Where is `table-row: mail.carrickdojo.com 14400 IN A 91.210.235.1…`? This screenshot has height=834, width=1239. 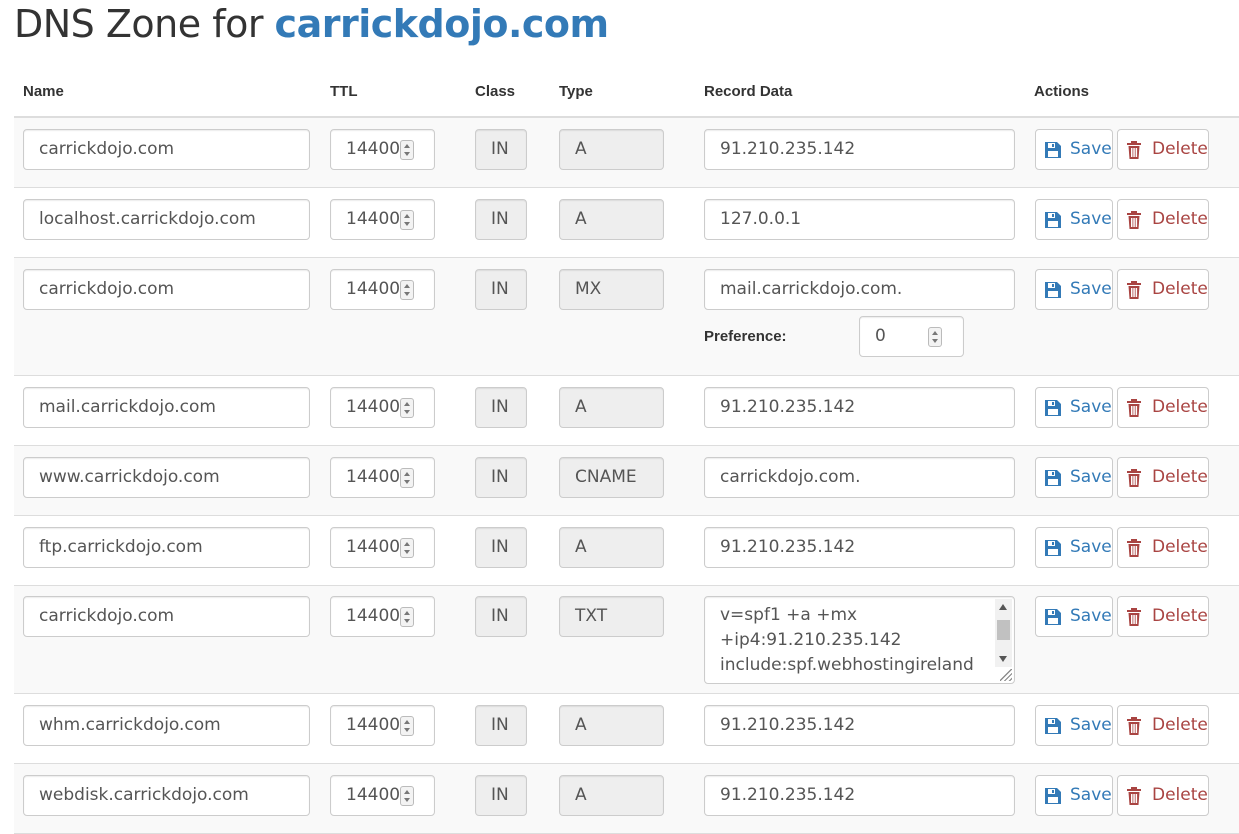 table-row: mail.carrickdojo.com 14400 IN A 91.210.235.1… is located at coordinates (626, 411).